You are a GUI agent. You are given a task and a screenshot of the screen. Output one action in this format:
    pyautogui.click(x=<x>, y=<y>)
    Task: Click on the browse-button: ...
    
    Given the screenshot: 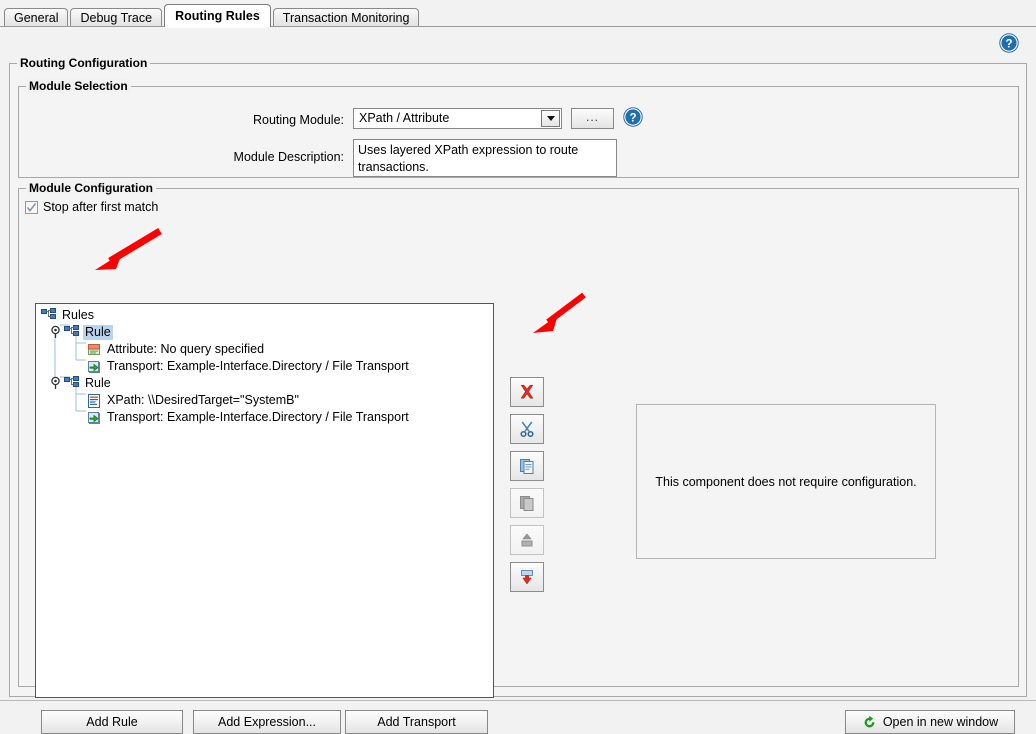 What is the action you would take?
    pyautogui.click(x=592, y=118)
    